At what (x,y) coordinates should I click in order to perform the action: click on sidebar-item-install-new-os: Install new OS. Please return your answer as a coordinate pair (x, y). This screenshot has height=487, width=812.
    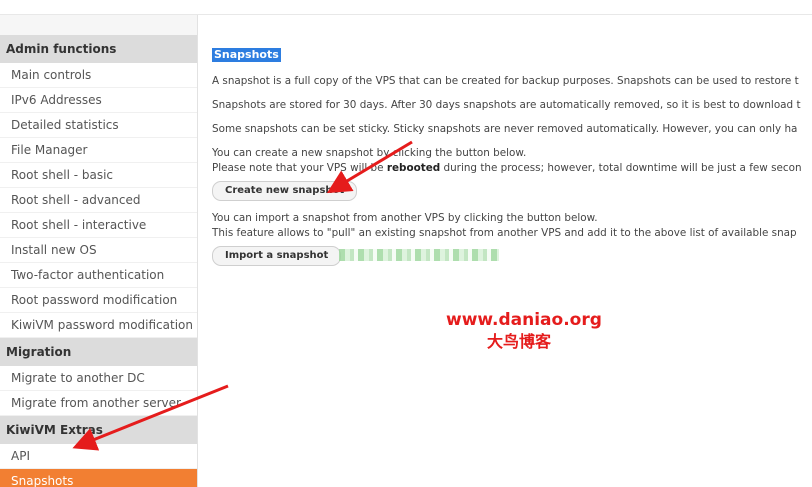
    Looking at the image, I should click on (98, 250).